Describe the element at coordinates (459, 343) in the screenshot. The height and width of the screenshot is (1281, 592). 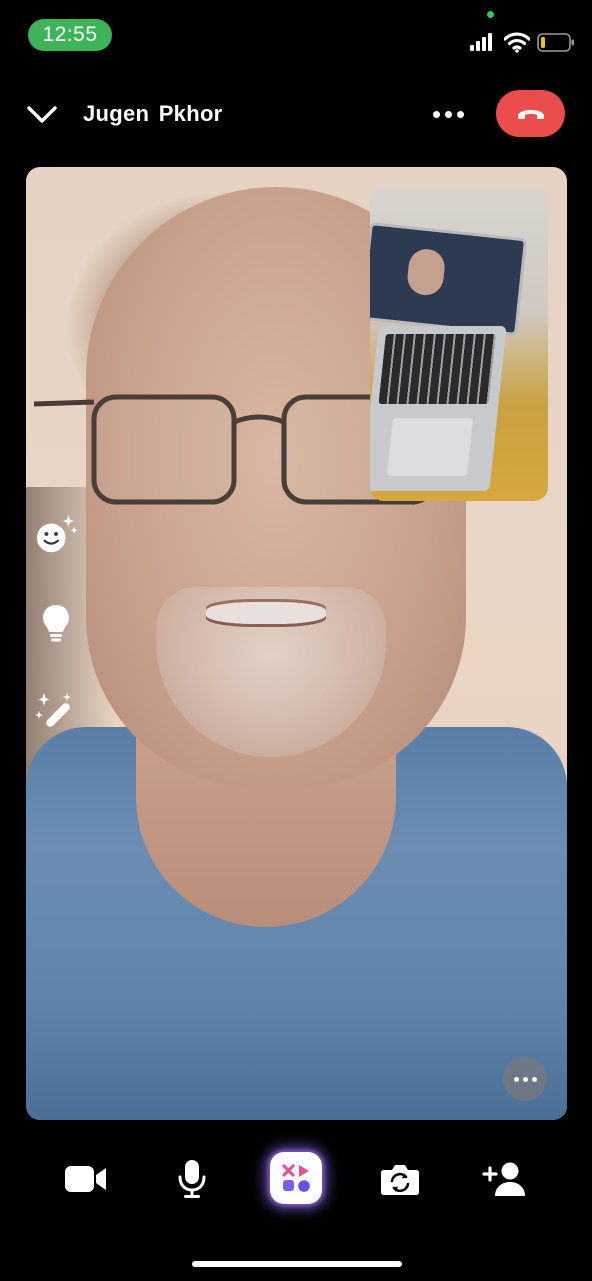
I see `self-view-pip` at that location.